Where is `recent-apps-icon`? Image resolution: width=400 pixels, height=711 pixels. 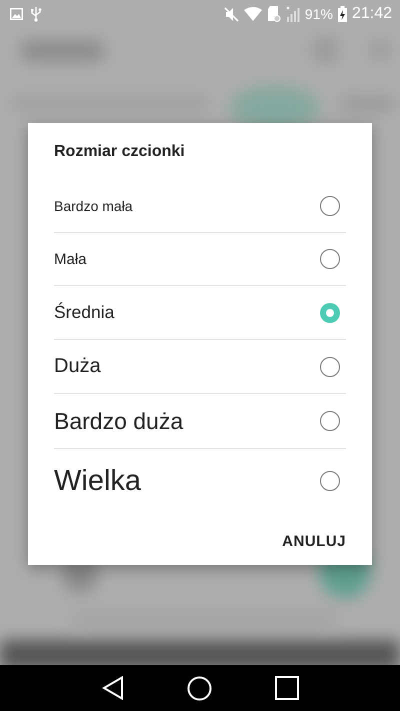 recent-apps-icon is located at coordinates (286, 688).